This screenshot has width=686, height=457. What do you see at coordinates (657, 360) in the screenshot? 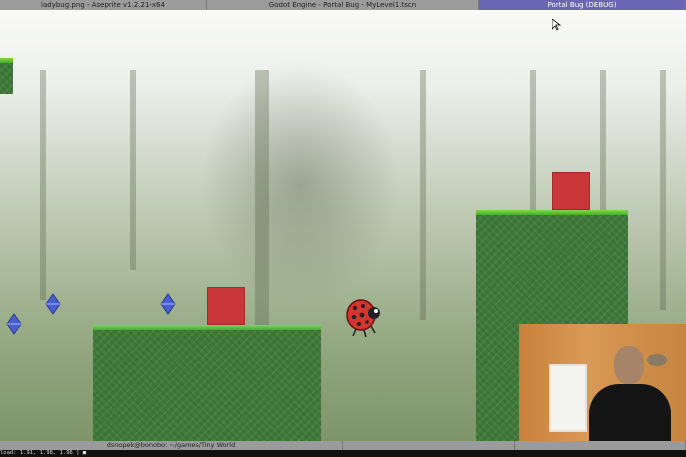
I see `ceiling-fan` at bounding box center [657, 360].